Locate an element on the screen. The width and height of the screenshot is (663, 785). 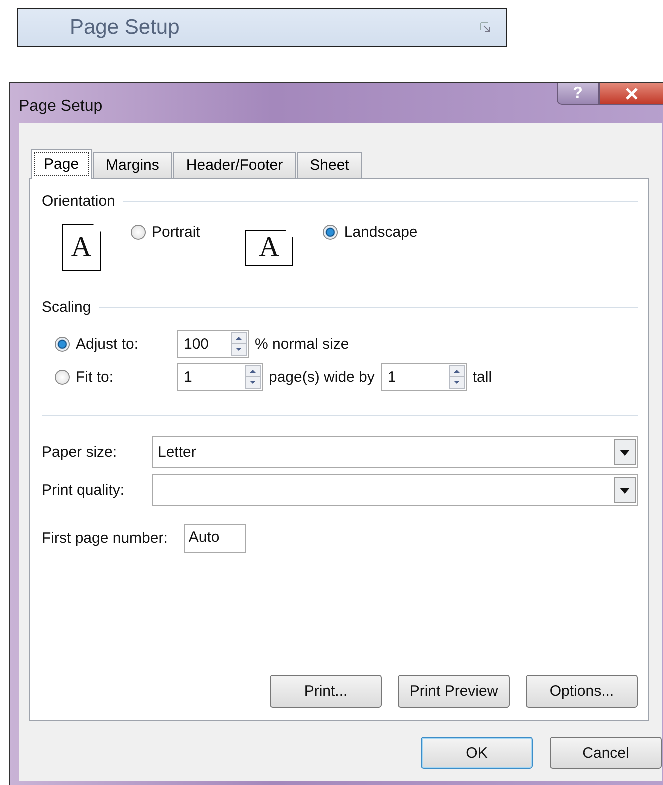
panel-button: Print Preview is located at coordinates (454, 691).